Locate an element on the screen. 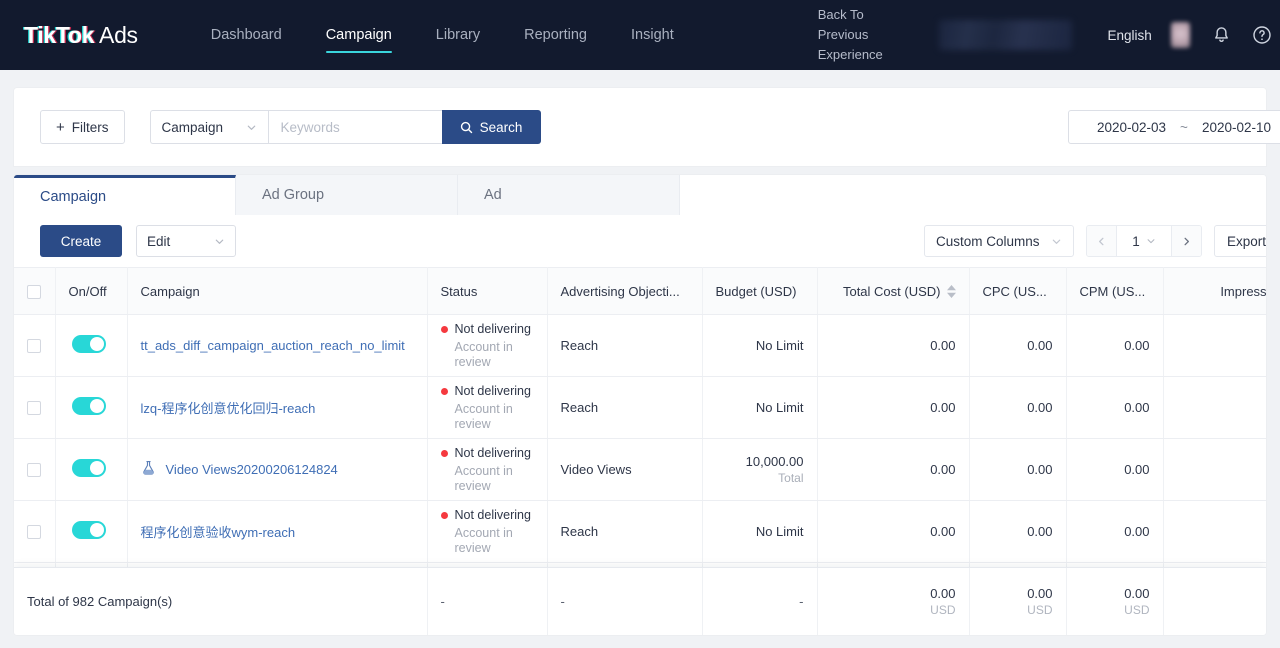  export-button: Export is located at coordinates (1240, 241).